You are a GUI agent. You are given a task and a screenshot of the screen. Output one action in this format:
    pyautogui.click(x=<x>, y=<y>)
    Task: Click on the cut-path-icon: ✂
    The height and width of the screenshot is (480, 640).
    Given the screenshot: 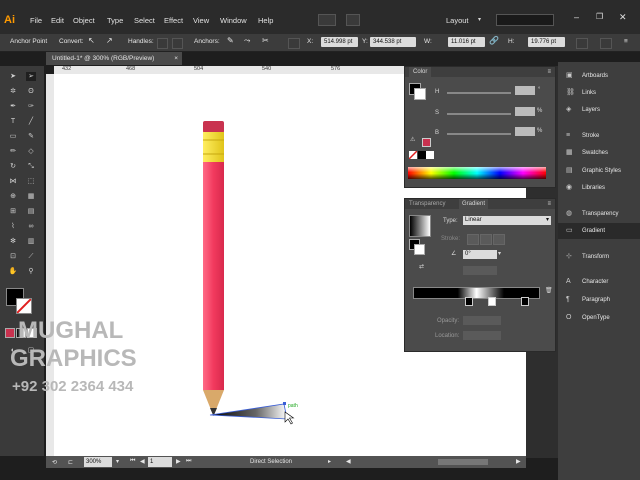 What is the action you would take?
    pyautogui.click(x=265, y=40)
    